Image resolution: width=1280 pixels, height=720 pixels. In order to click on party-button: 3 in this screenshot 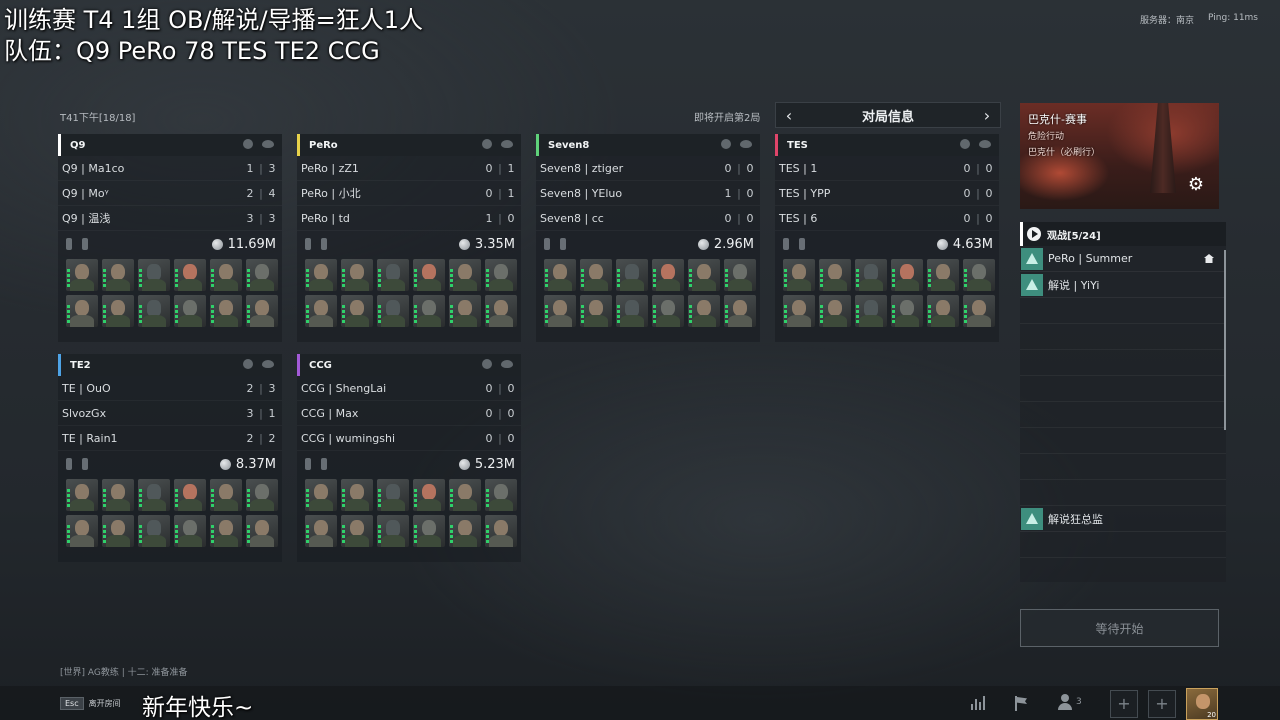, I will do `click(1070, 702)`.